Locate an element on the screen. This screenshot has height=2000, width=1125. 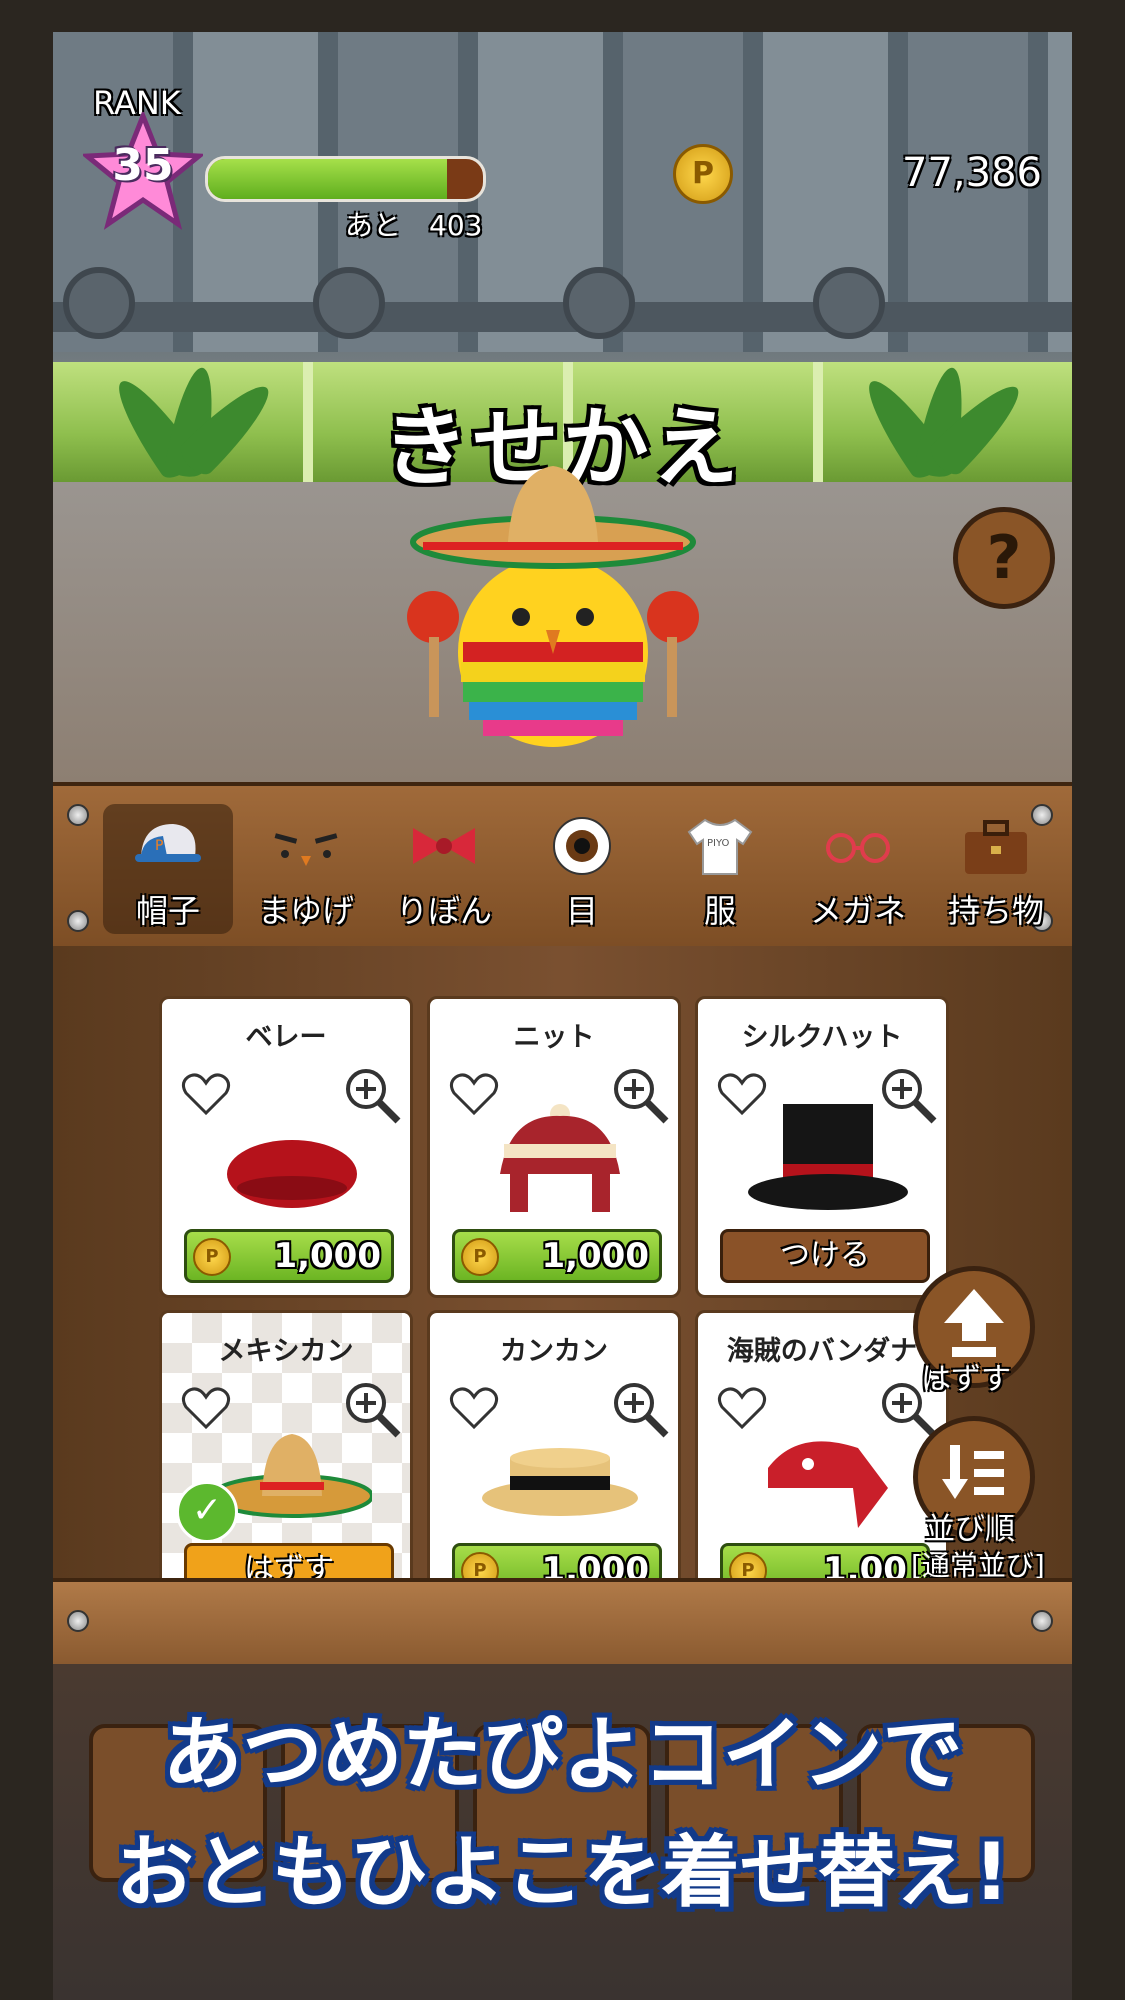
item-name: ベレー is located at coordinates (286, 1037).